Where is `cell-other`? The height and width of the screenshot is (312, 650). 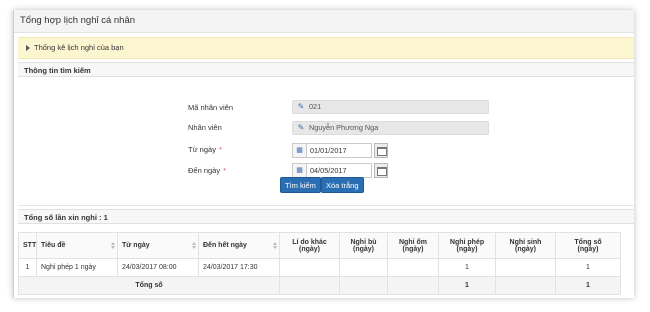 cell-other is located at coordinates (309, 267).